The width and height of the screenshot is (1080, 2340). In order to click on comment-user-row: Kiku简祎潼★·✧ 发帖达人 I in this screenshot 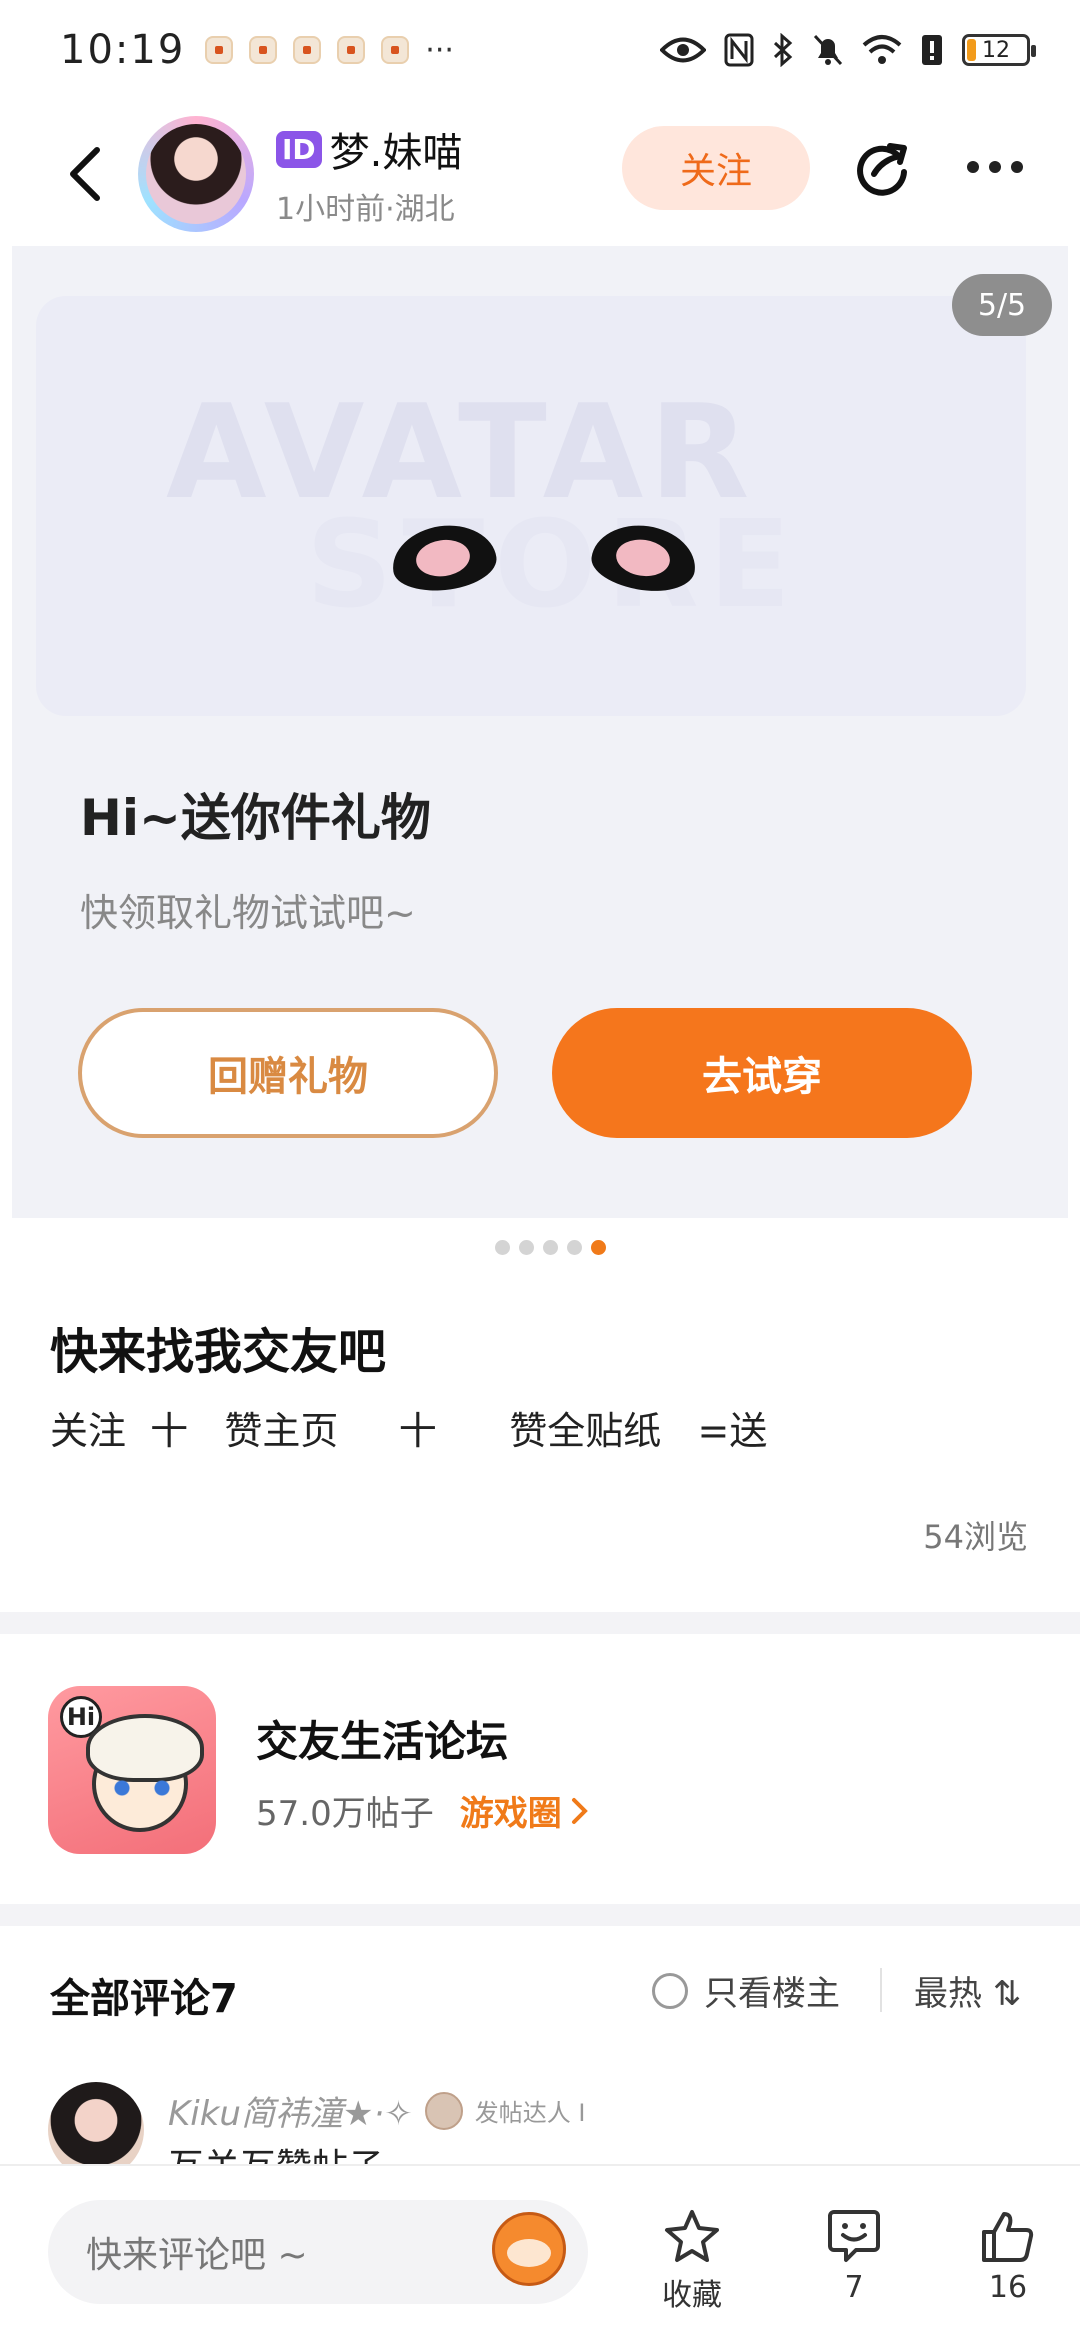, I will do `click(376, 2110)`.